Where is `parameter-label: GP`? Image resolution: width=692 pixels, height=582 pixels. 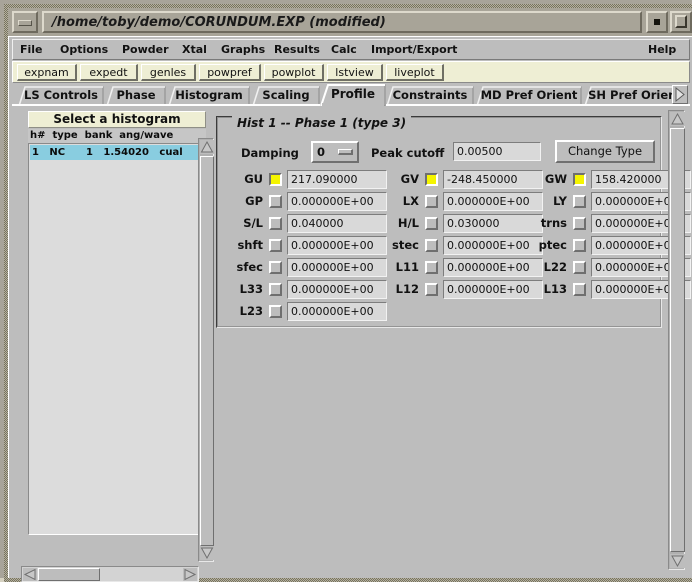
parameter-label: GP is located at coordinates (254, 201).